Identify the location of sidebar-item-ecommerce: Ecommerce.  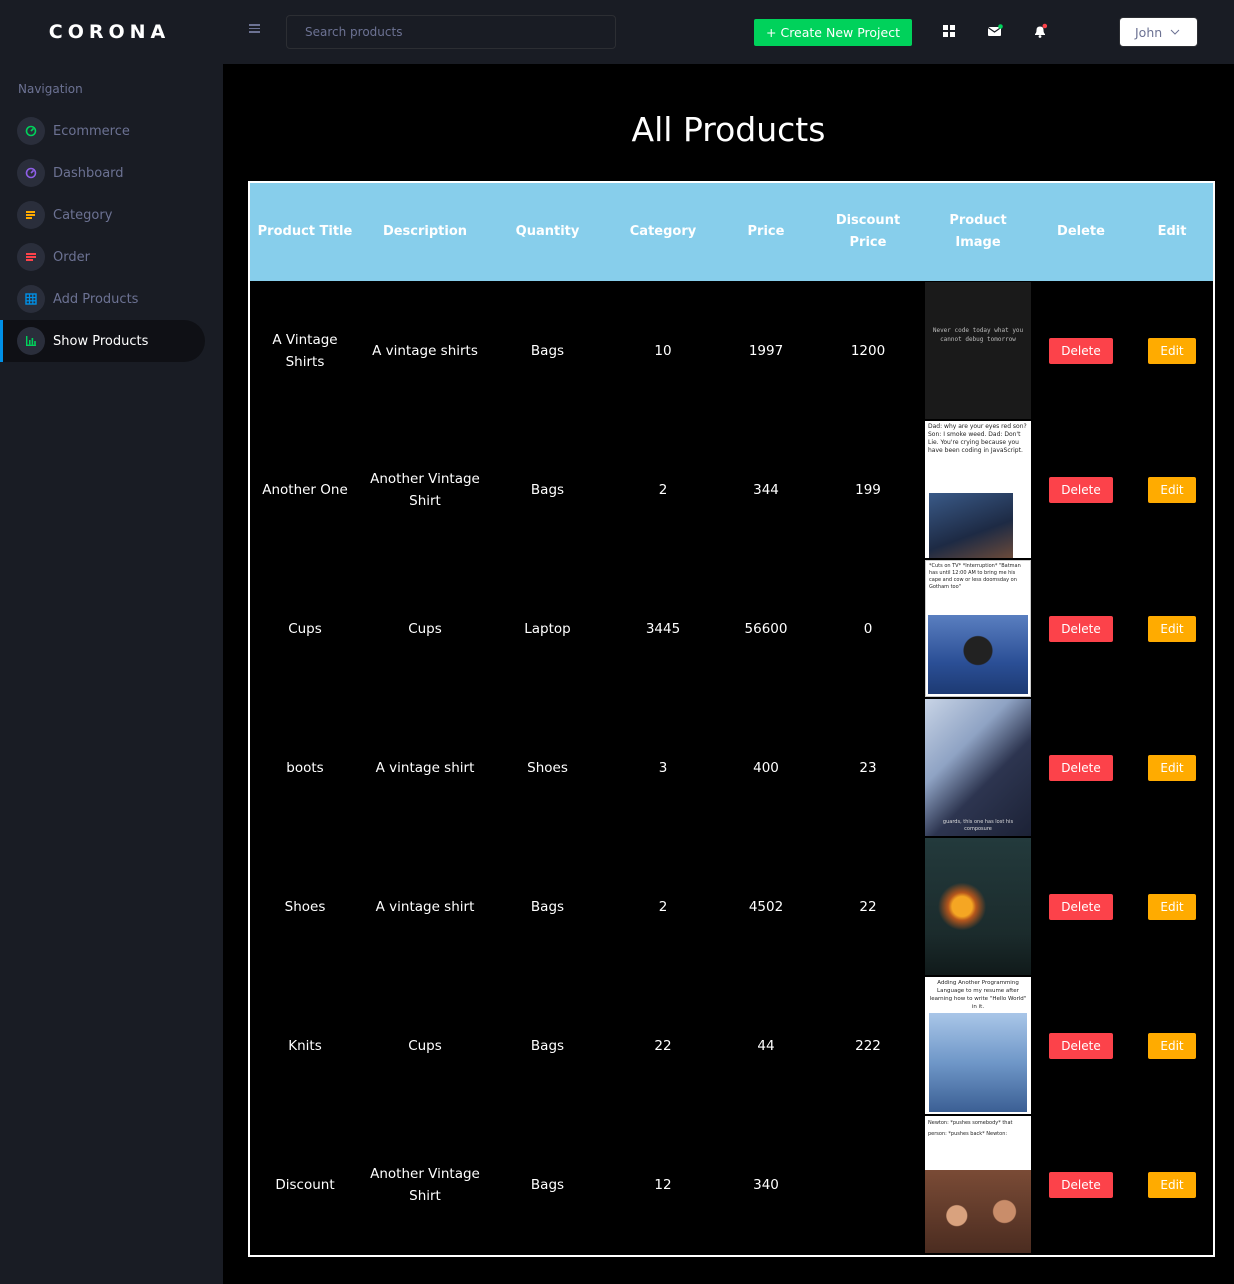
(102, 131).